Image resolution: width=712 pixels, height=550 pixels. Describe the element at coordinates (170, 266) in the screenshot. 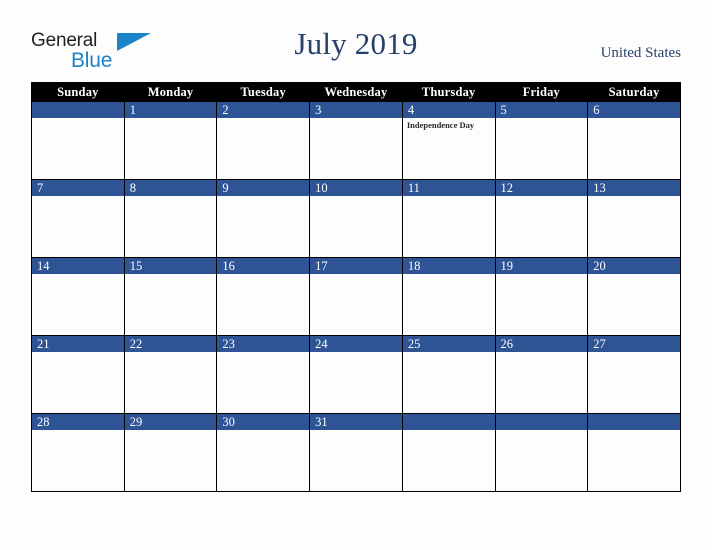

I see `day-number: 15` at that location.